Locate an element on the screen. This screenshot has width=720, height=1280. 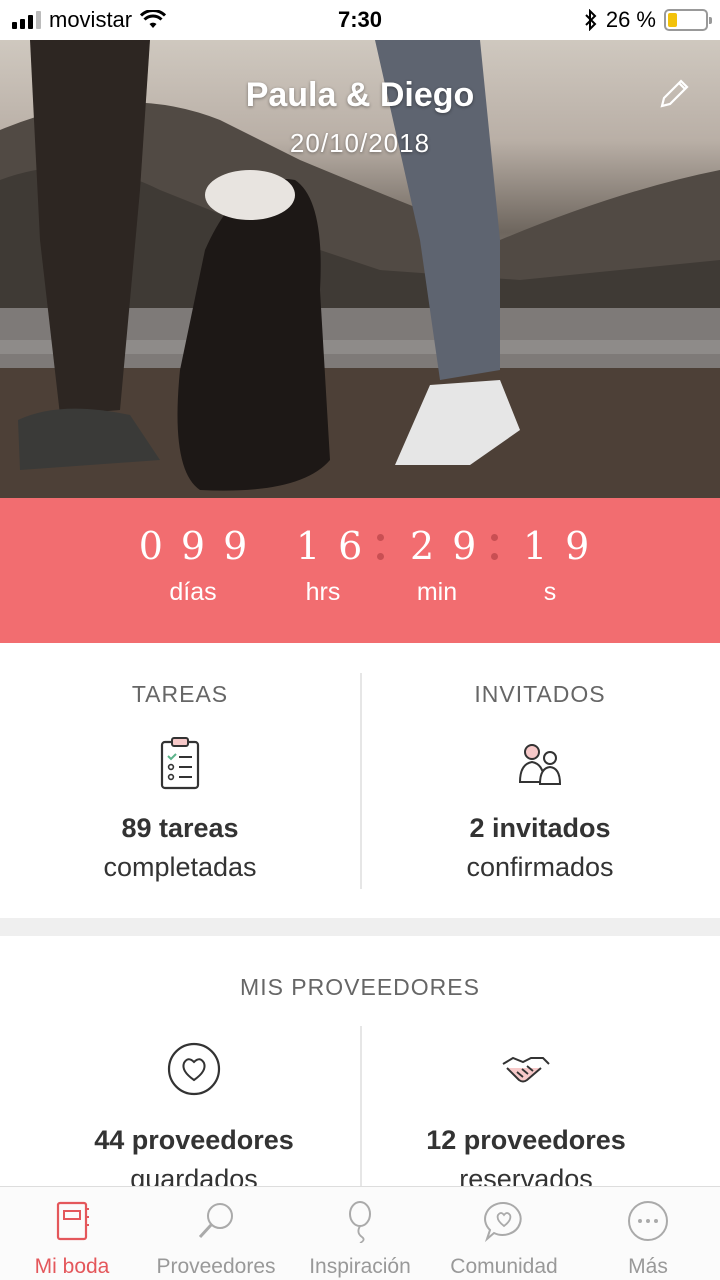
bluetooth-icon is located at coordinates (591, 20).